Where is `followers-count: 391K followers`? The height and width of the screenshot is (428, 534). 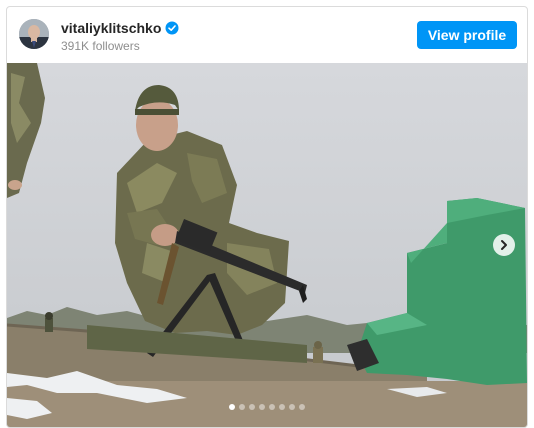 followers-count: 391K followers is located at coordinates (100, 46).